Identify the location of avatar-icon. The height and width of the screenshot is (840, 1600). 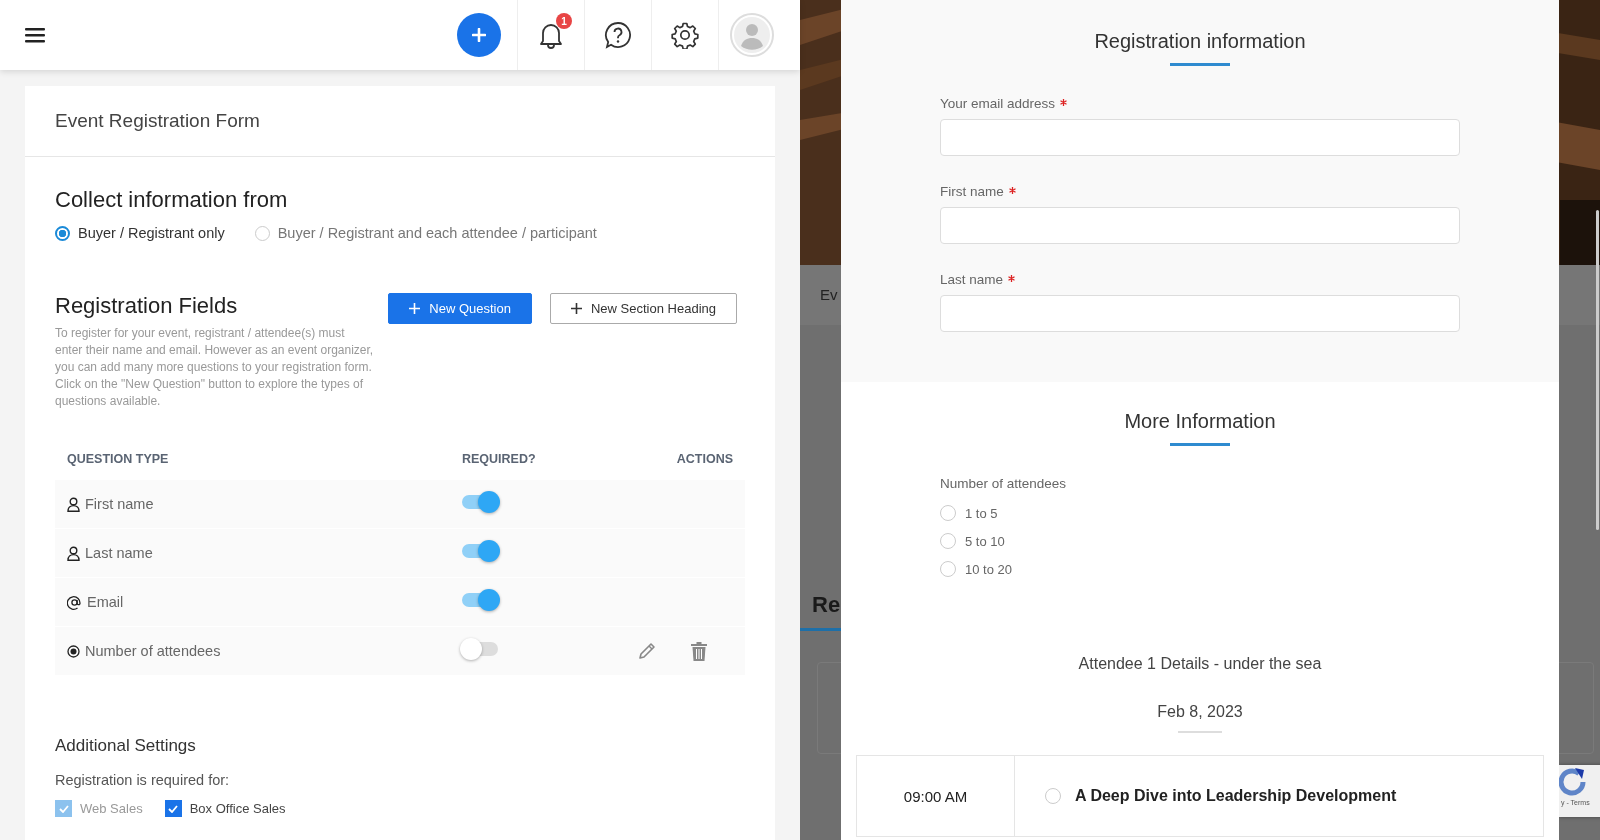
(752, 35).